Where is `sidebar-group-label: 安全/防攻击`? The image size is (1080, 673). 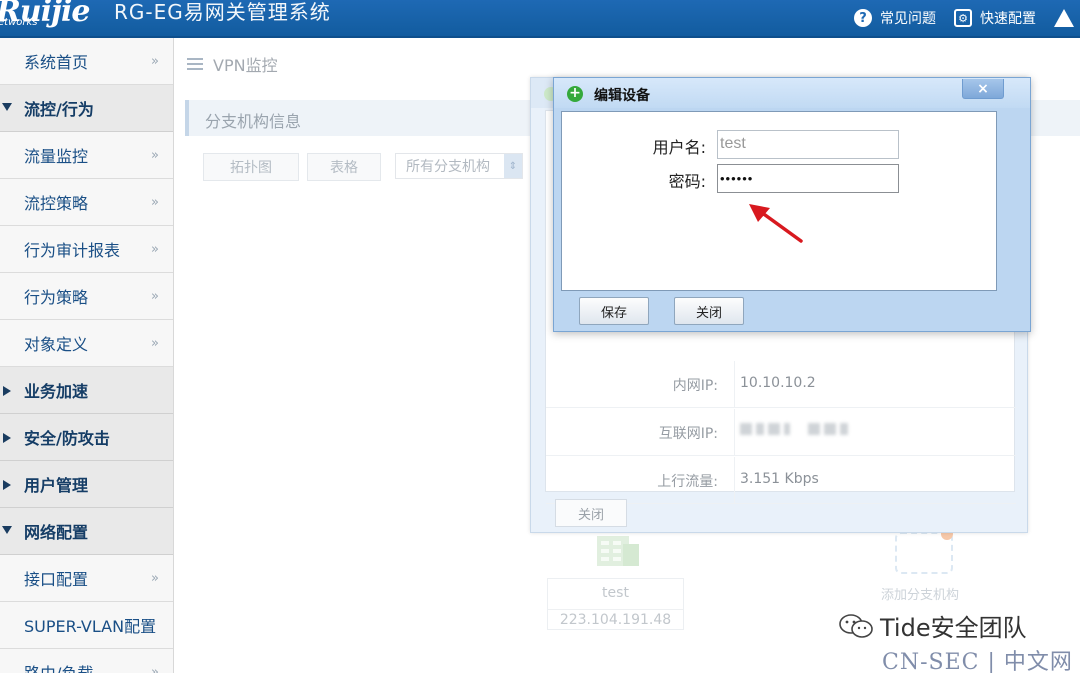
sidebar-group-label: 安全/防攻击 is located at coordinates (67, 438).